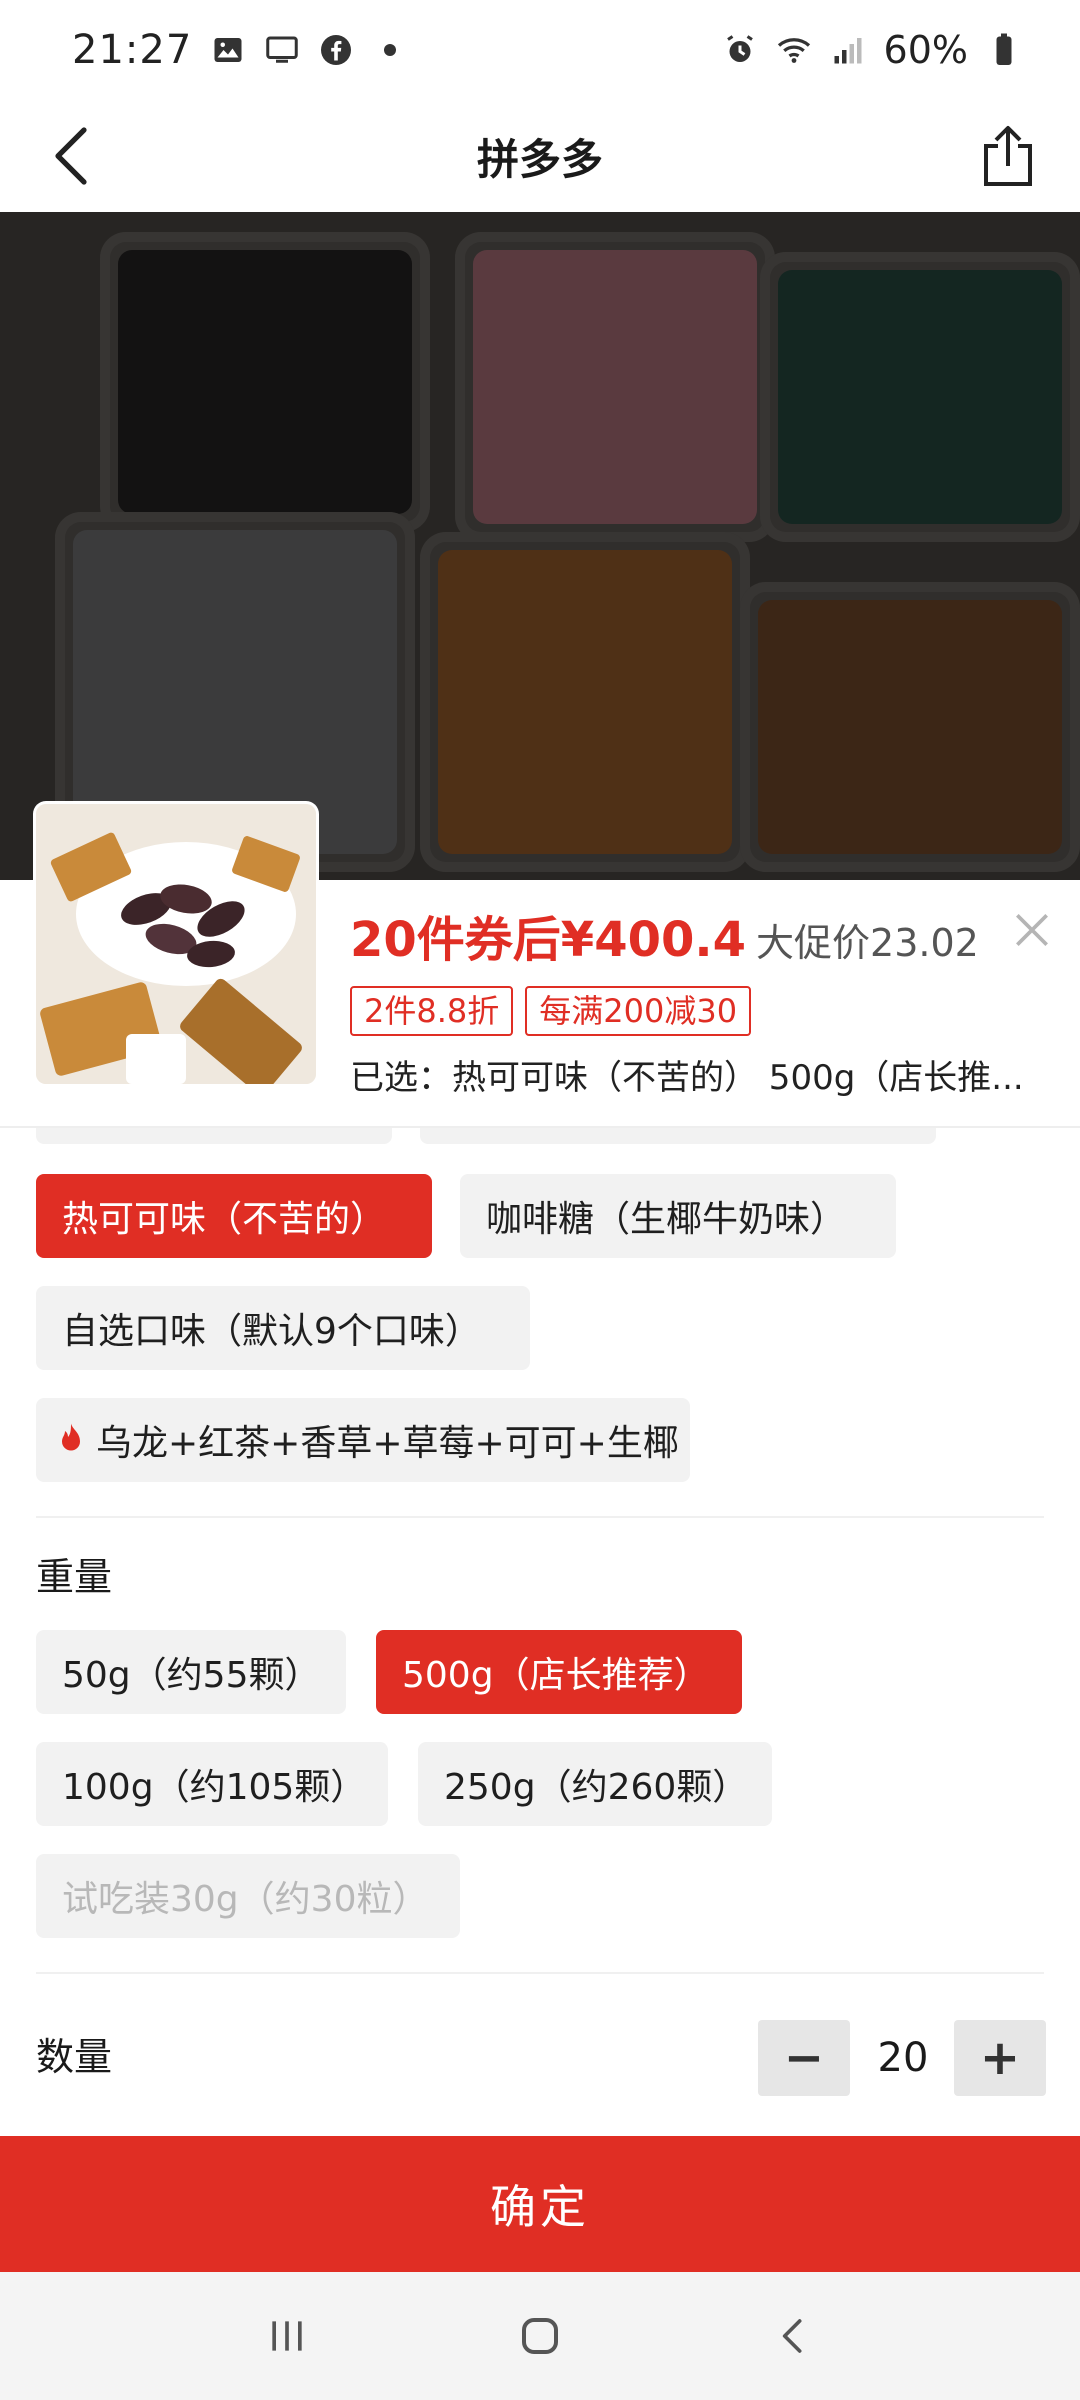  I want to click on battery-percent: 60%, so click(925, 50).